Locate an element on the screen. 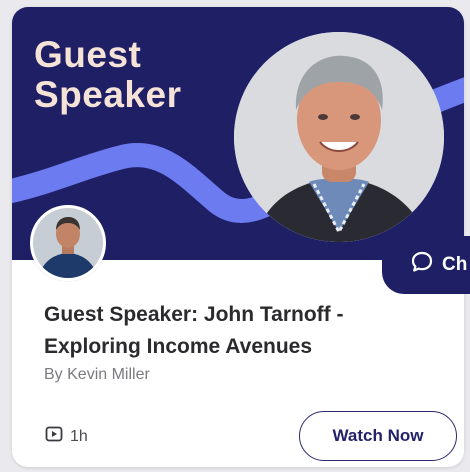  chat-button: Ch is located at coordinates (426, 265).